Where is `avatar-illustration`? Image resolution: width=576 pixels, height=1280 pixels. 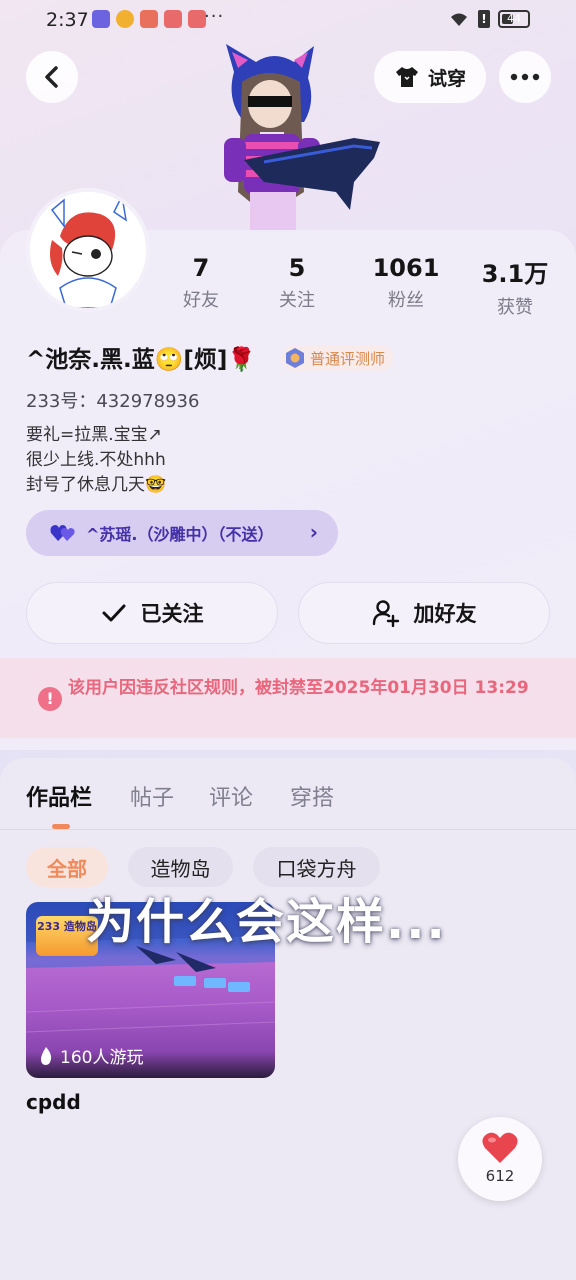 avatar-illustration is located at coordinates (88, 250).